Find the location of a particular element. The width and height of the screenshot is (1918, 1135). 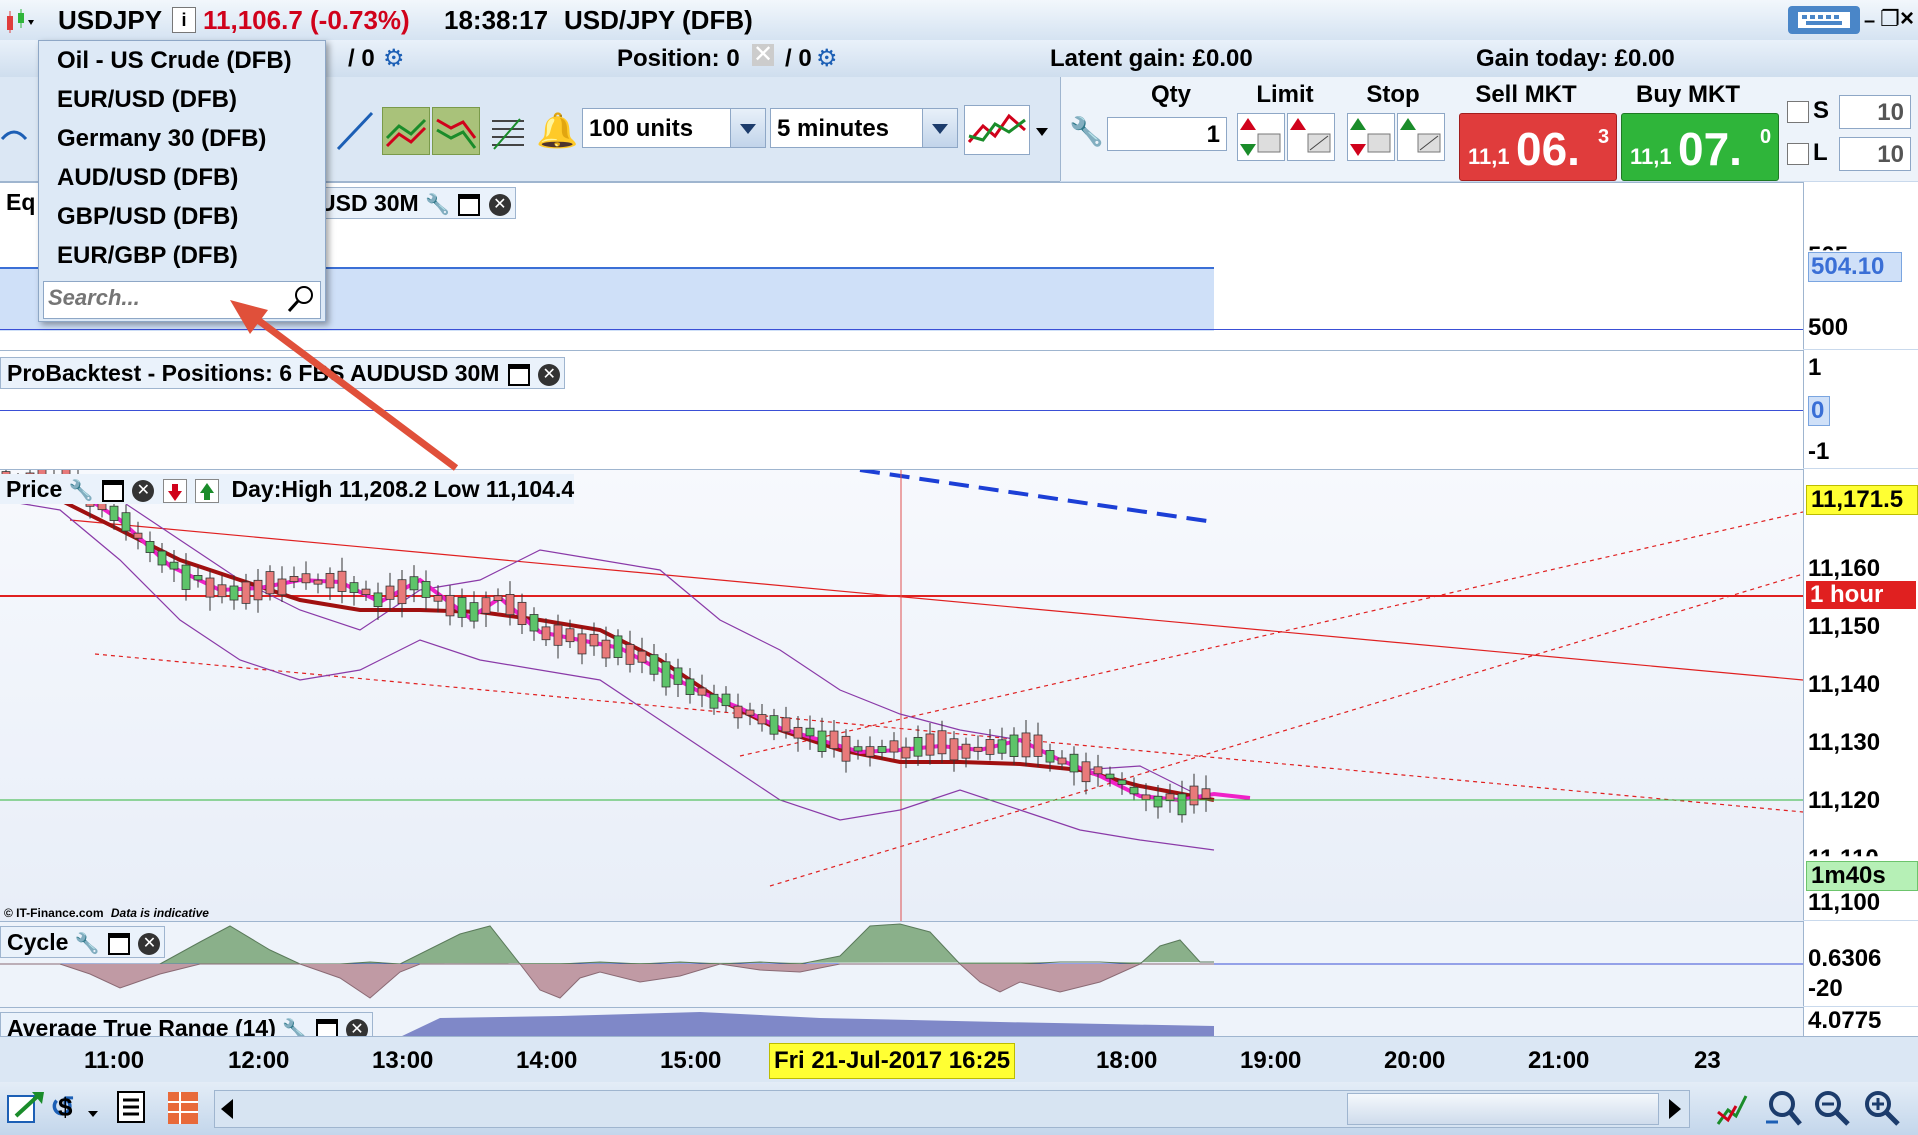

candlestick-icon is located at coordinates (19, 23).